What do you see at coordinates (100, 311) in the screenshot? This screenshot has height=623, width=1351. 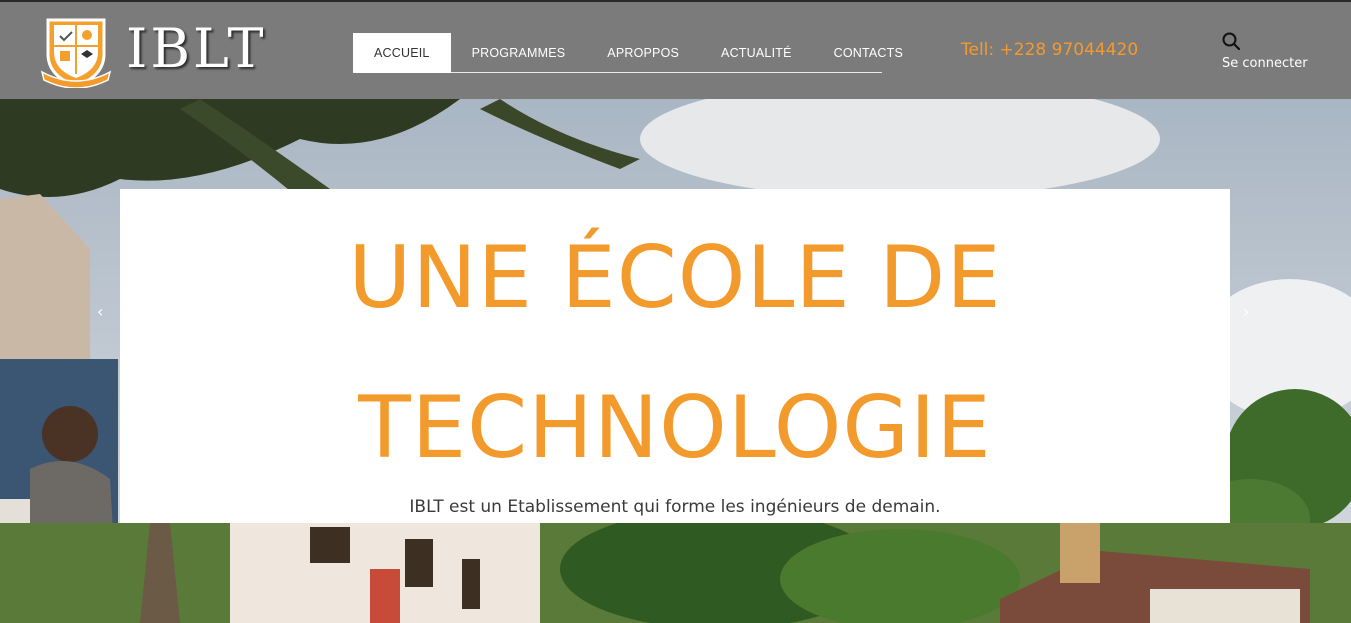 I see `prev-slide-arrow: ‹` at bounding box center [100, 311].